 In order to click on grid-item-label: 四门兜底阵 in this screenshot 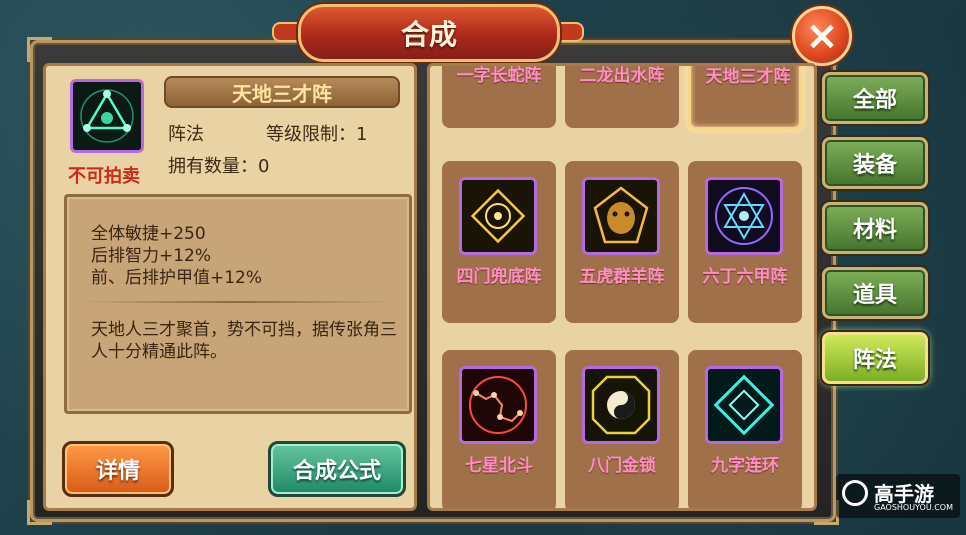, I will do `click(499, 277)`.